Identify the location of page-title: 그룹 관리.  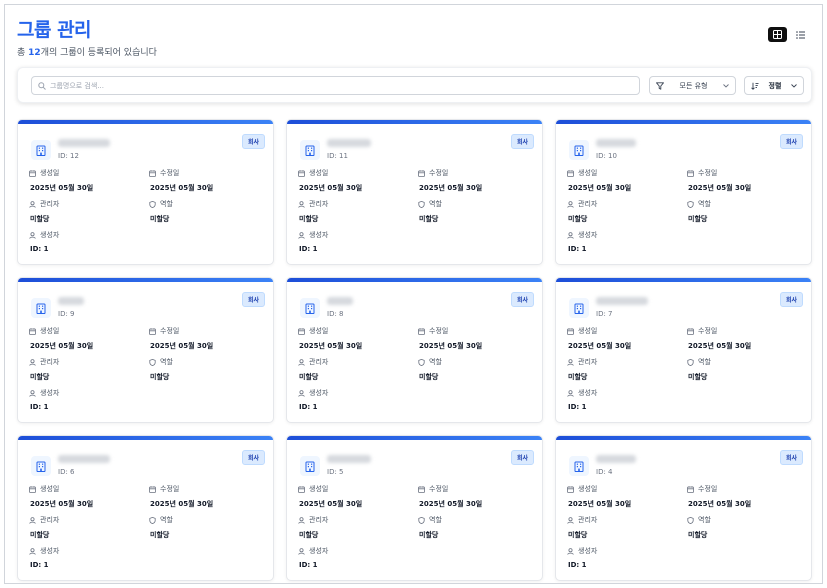
(54, 30).